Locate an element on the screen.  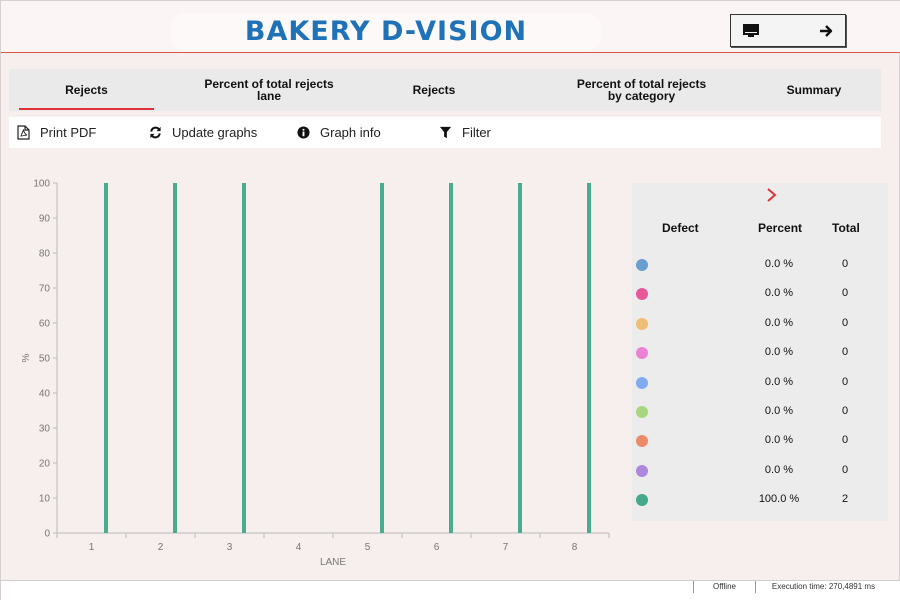
x-tick-label: 3 is located at coordinates (230, 547).